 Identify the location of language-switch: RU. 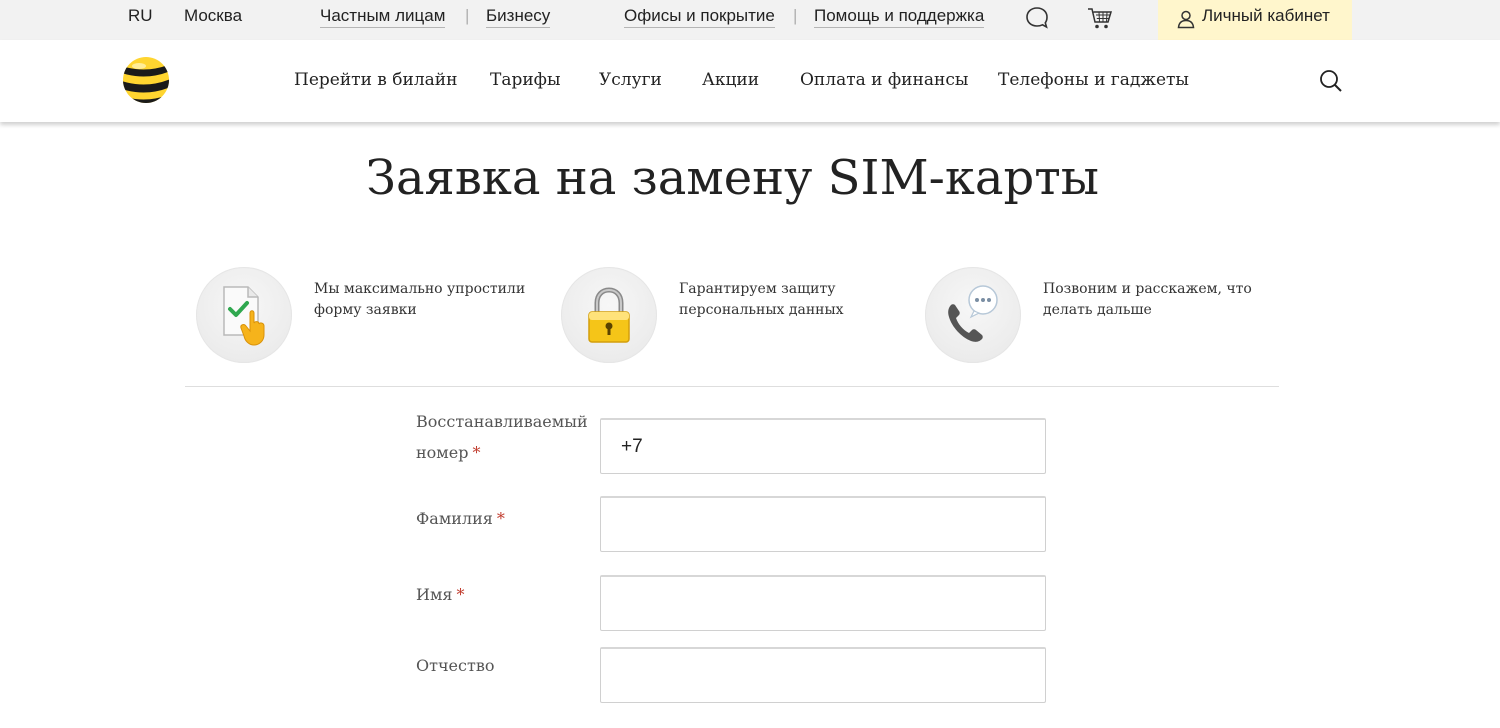
(140, 16).